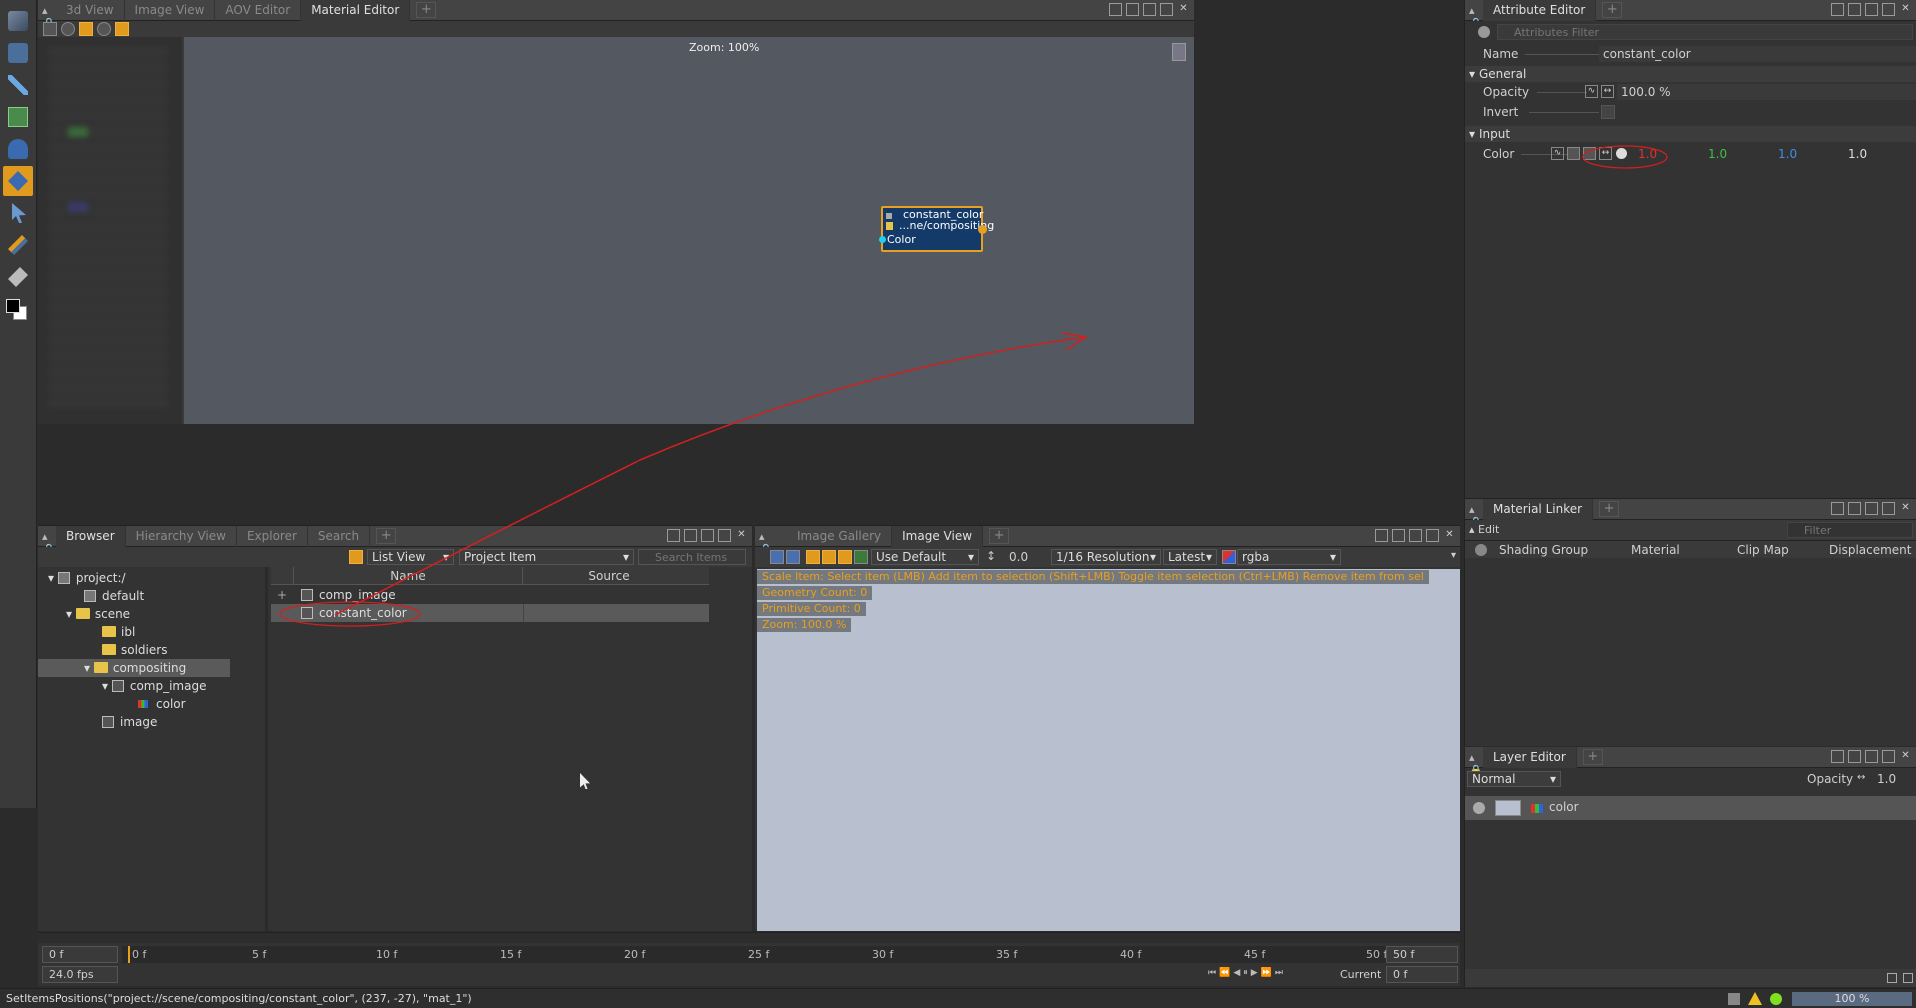 The width and height of the screenshot is (1916, 1008). I want to click on layer-visibility-icon, so click(1479, 808).